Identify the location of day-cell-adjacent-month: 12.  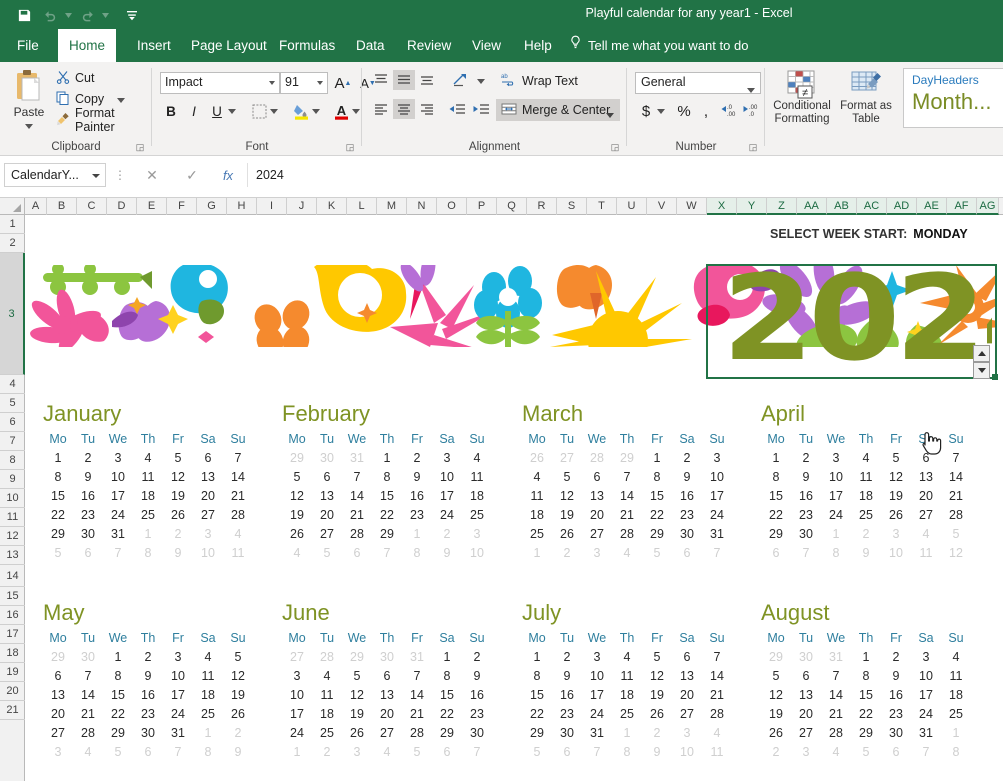
(956, 553).